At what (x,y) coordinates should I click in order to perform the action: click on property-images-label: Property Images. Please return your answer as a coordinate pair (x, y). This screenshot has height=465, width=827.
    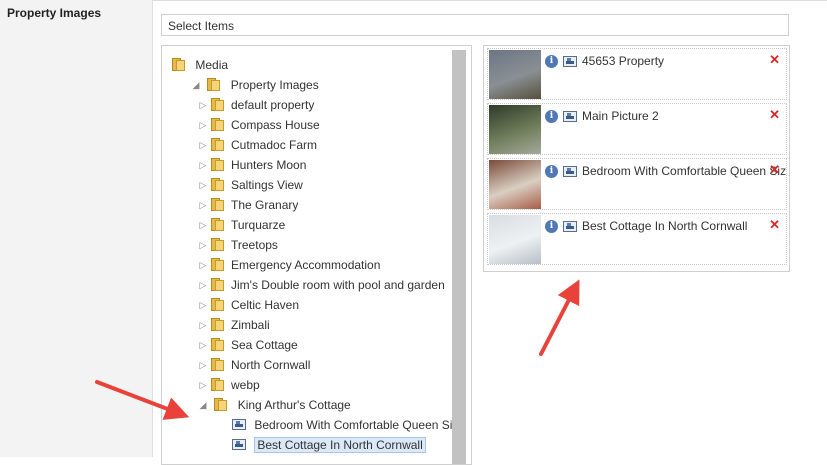
    Looking at the image, I should click on (54, 13).